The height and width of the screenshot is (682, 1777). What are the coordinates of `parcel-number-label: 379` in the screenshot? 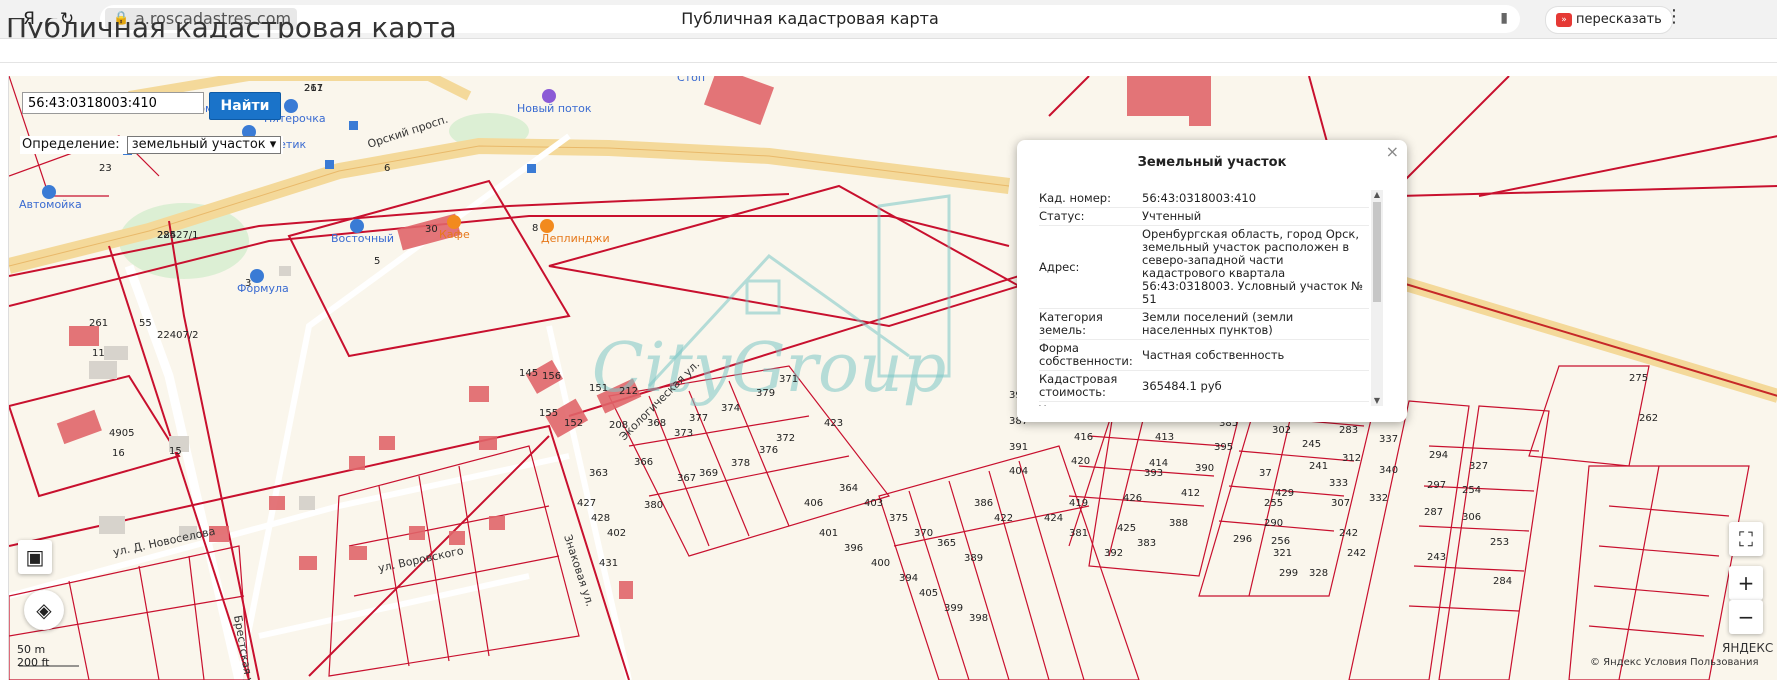 It's located at (765, 393).